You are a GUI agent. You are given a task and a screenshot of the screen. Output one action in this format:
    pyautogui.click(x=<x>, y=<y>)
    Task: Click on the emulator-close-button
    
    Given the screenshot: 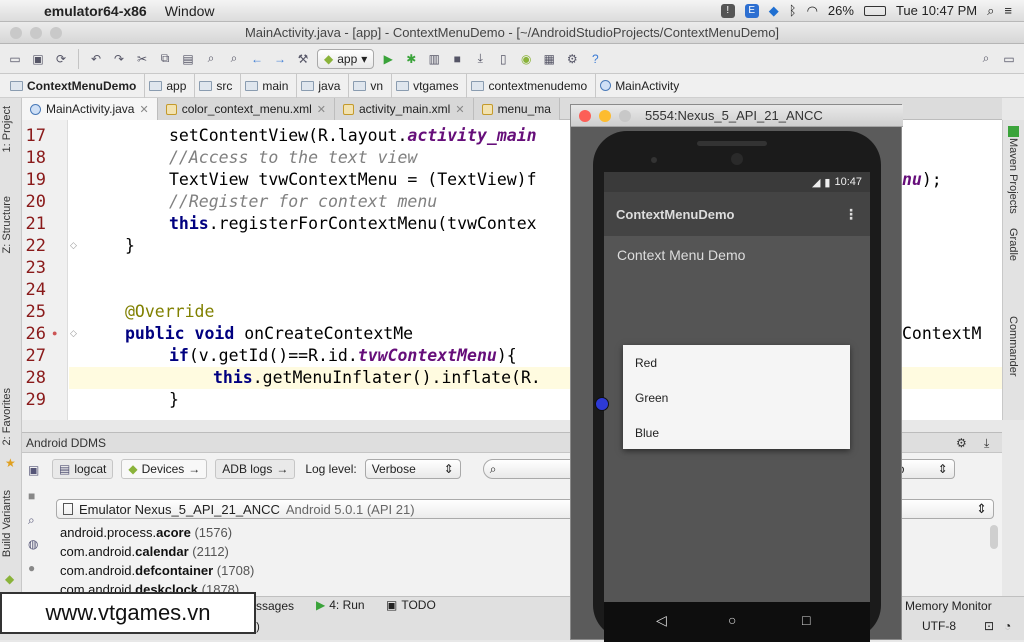 What is the action you would take?
    pyautogui.click(x=585, y=116)
    